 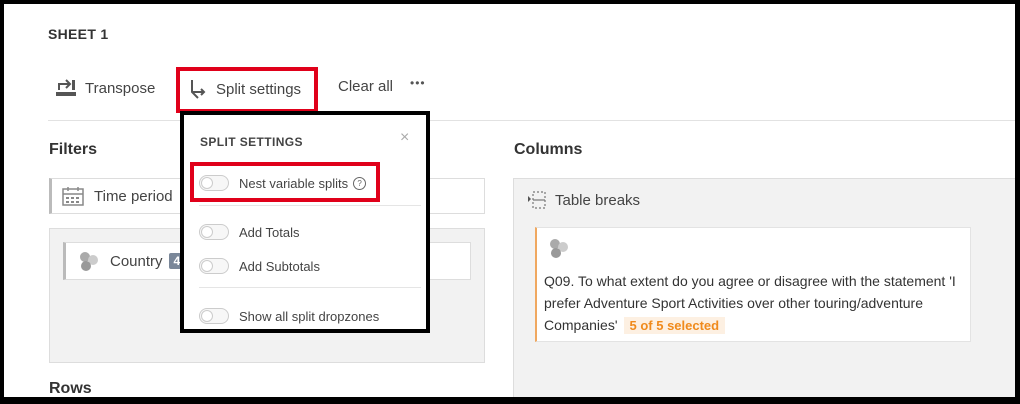 I want to click on more-icon: •••, so click(x=418, y=83).